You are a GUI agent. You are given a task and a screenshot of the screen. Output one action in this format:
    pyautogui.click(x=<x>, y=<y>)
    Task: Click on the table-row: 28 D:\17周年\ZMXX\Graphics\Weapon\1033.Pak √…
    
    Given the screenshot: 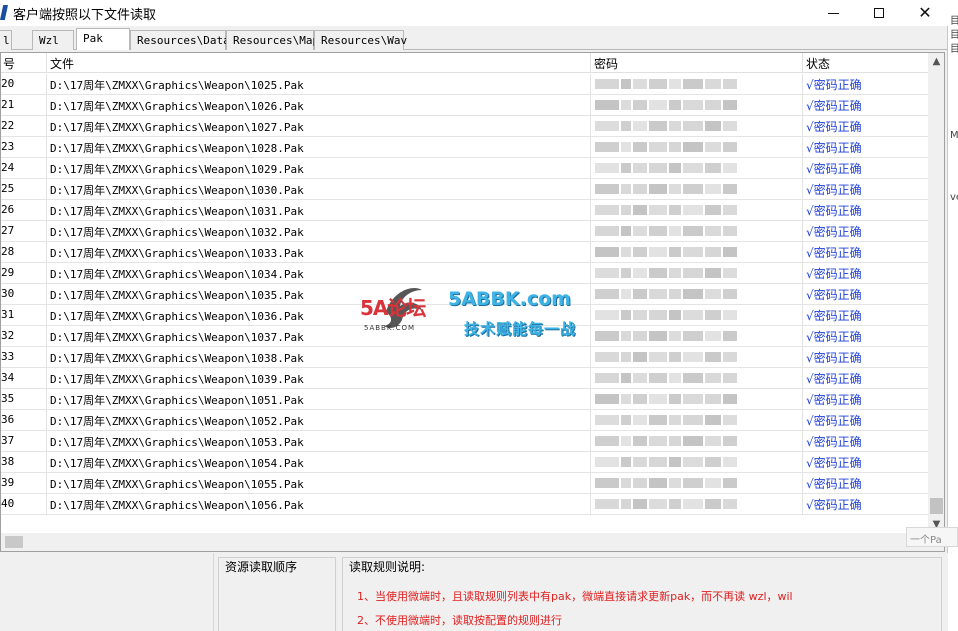 What is the action you would take?
    pyautogui.click(x=464, y=252)
    